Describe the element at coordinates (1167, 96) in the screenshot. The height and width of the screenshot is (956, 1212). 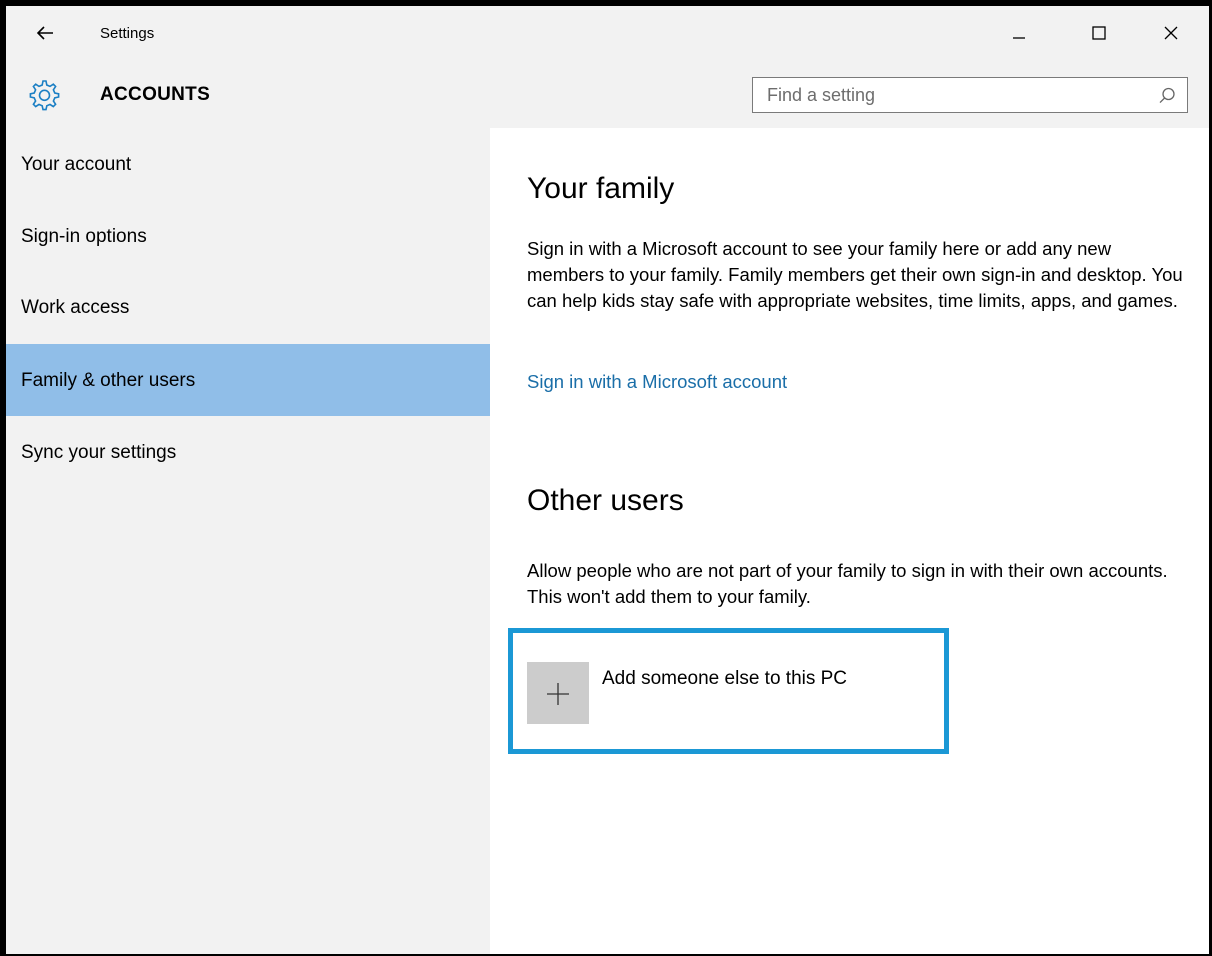
I see `search-icon` at that location.